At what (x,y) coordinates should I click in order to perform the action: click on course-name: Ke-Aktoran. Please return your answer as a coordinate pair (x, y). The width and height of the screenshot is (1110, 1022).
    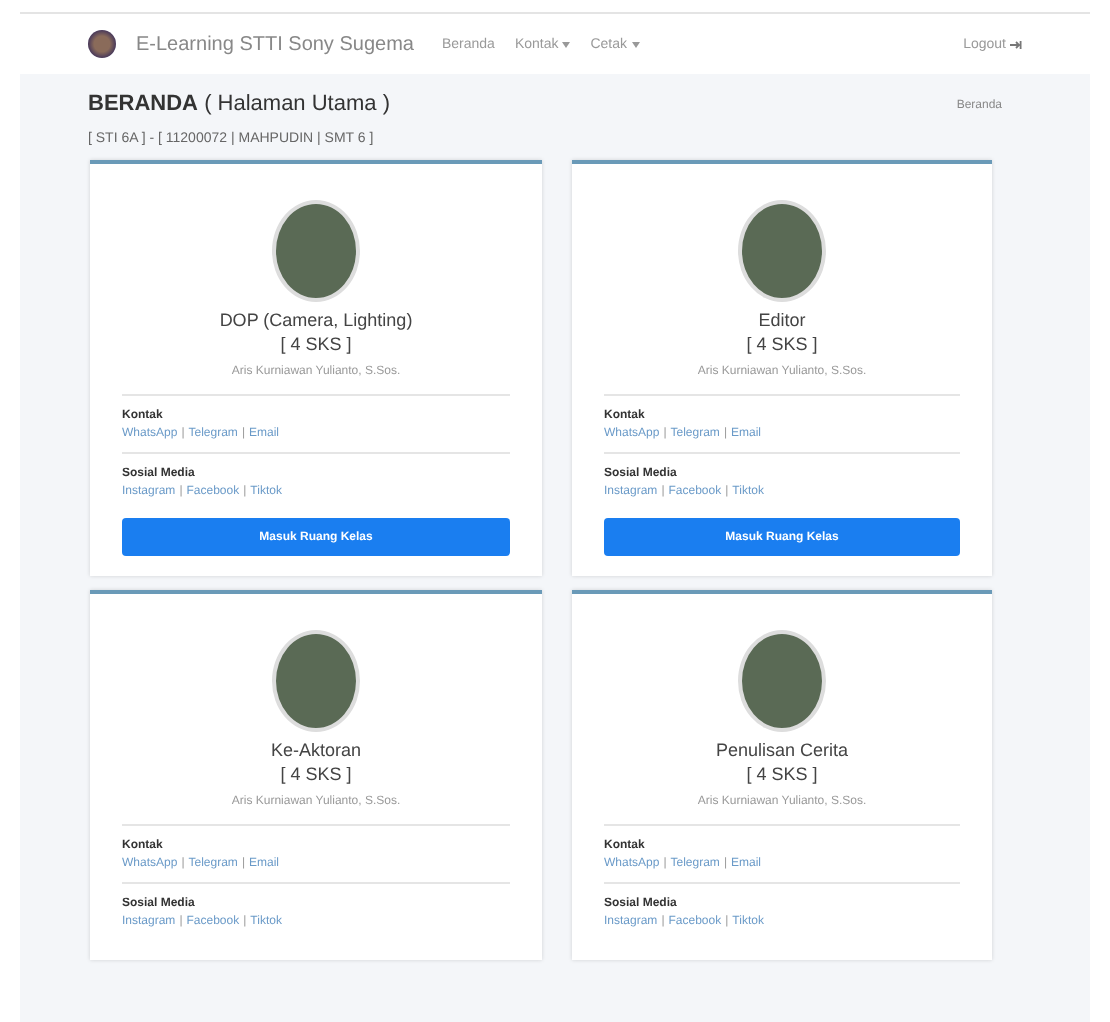
    Looking at the image, I should click on (316, 750).